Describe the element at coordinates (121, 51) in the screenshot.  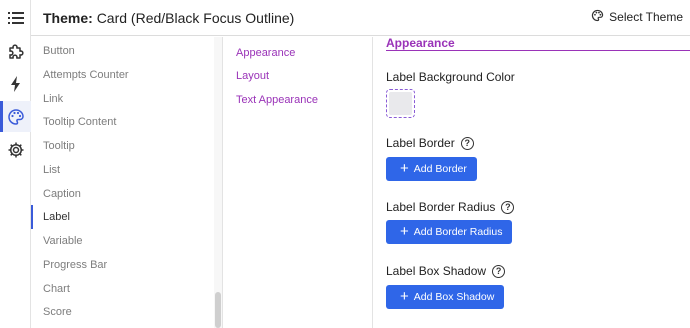
I see `component-item-button: Button` at that location.